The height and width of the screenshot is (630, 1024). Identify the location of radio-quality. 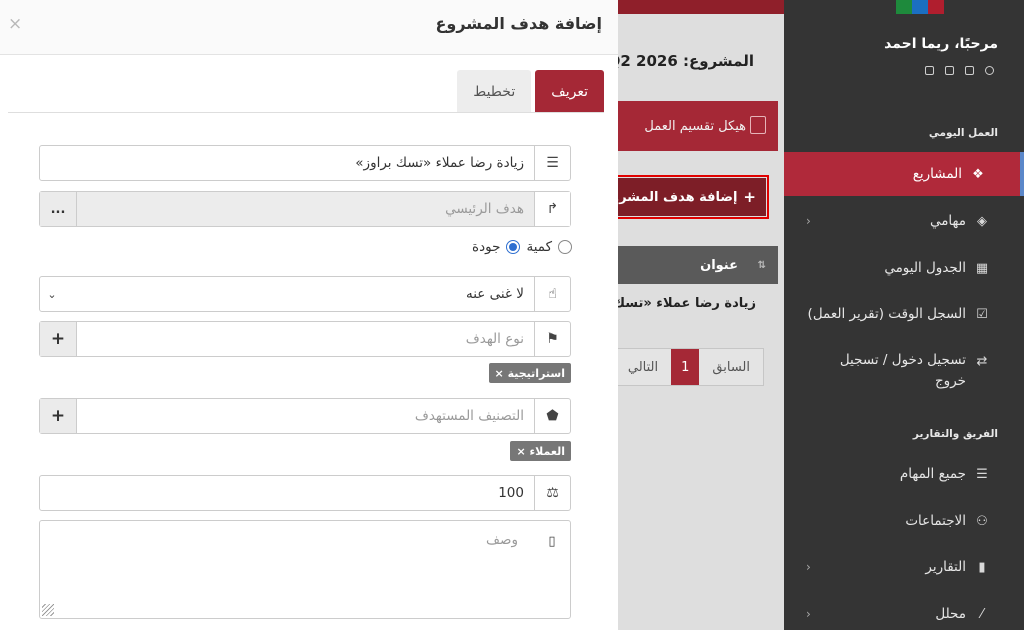
(513, 247).